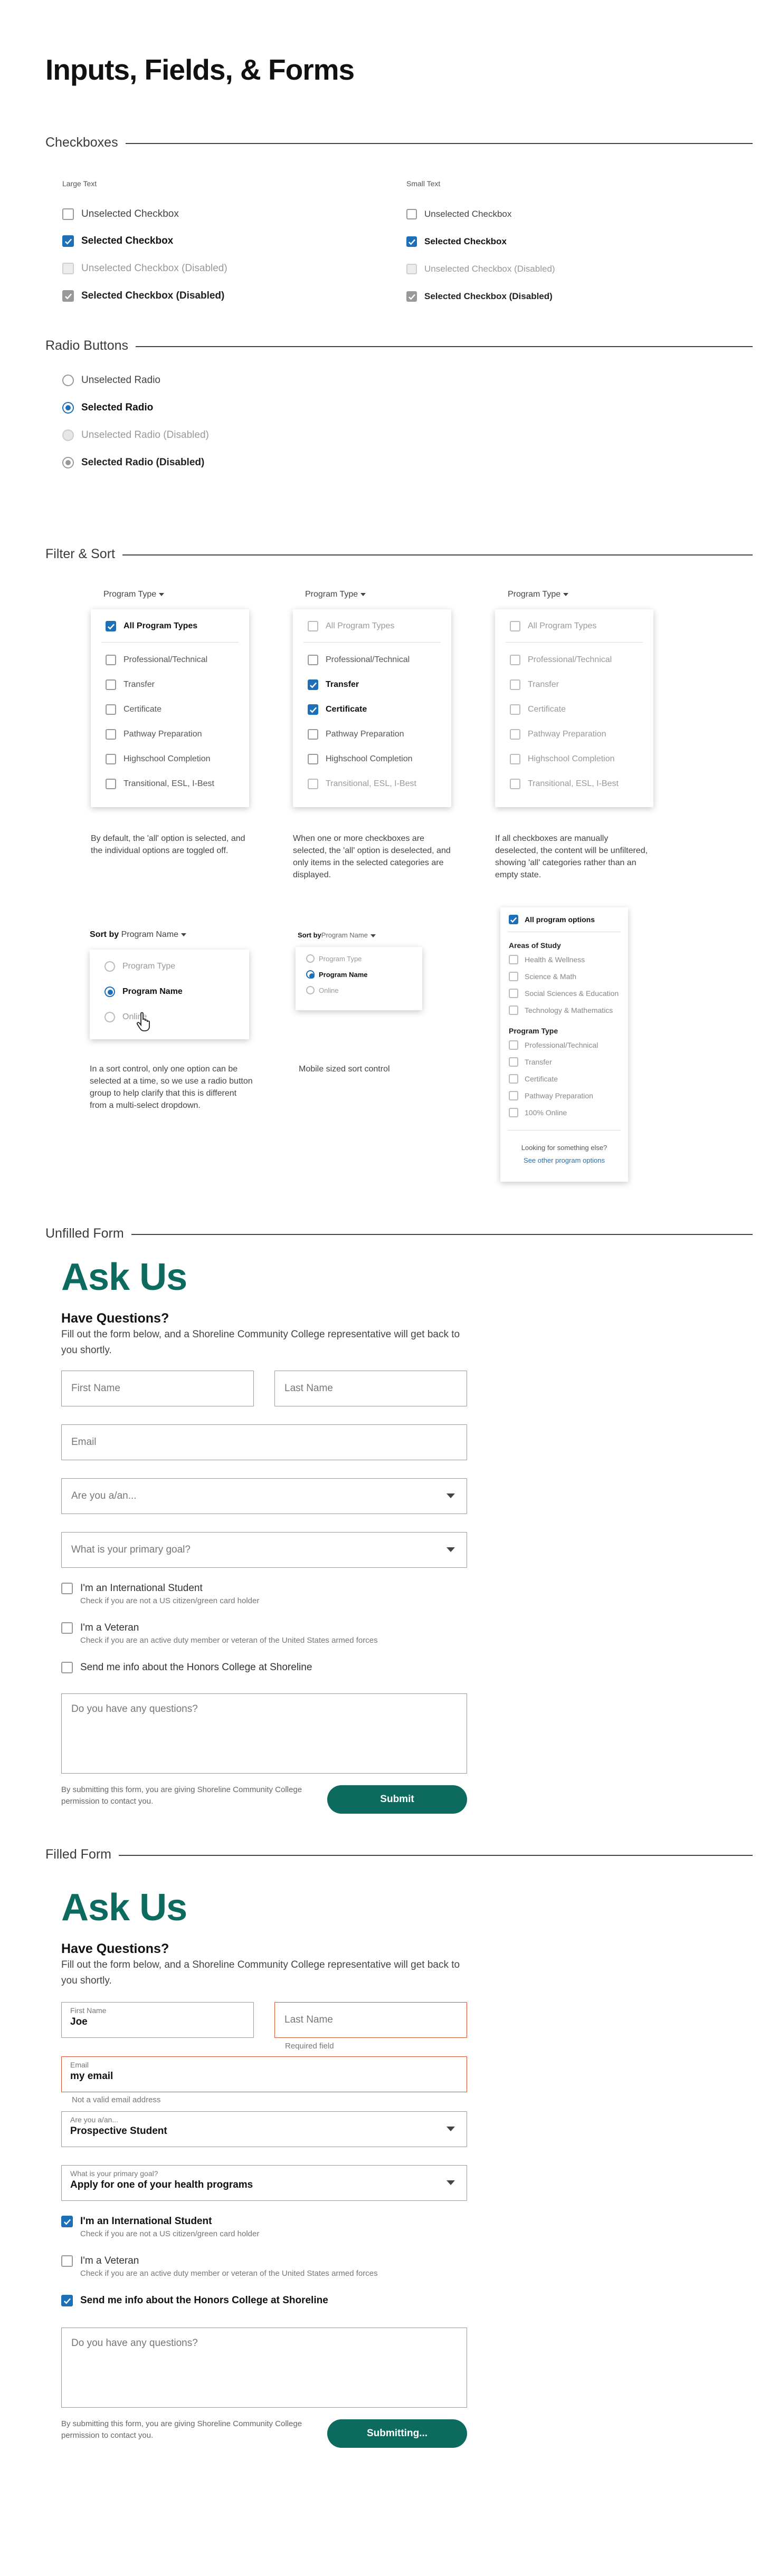 The width and height of the screenshot is (760, 2576). What do you see at coordinates (553, 1045) in the screenshot?
I see `ptype-option: Professional/Technical` at bounding box center [553, 1045].